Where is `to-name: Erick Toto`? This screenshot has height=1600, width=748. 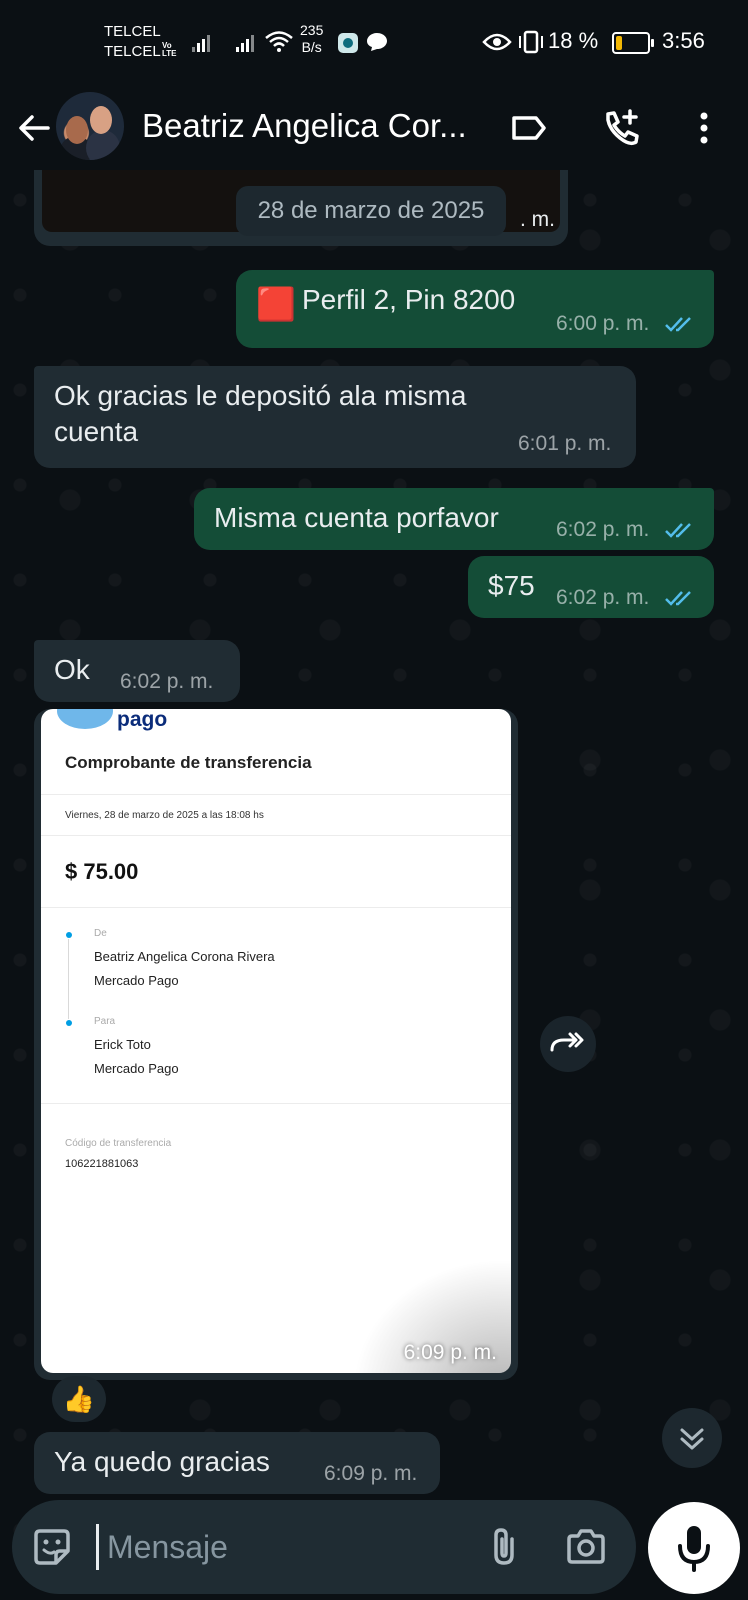
to-name: Erick Toto is located at coordinates (122, 1044).